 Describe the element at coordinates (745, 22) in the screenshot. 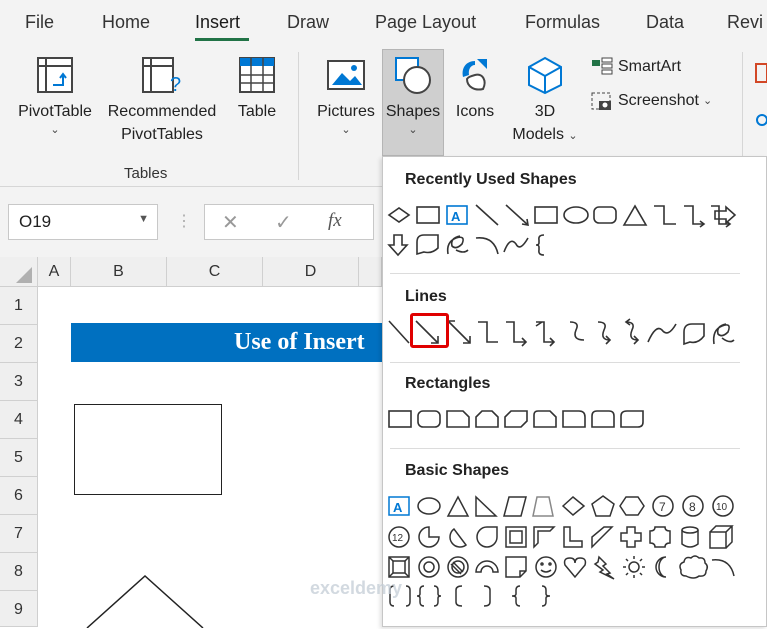

I see `tab-review: Revi` at that location.